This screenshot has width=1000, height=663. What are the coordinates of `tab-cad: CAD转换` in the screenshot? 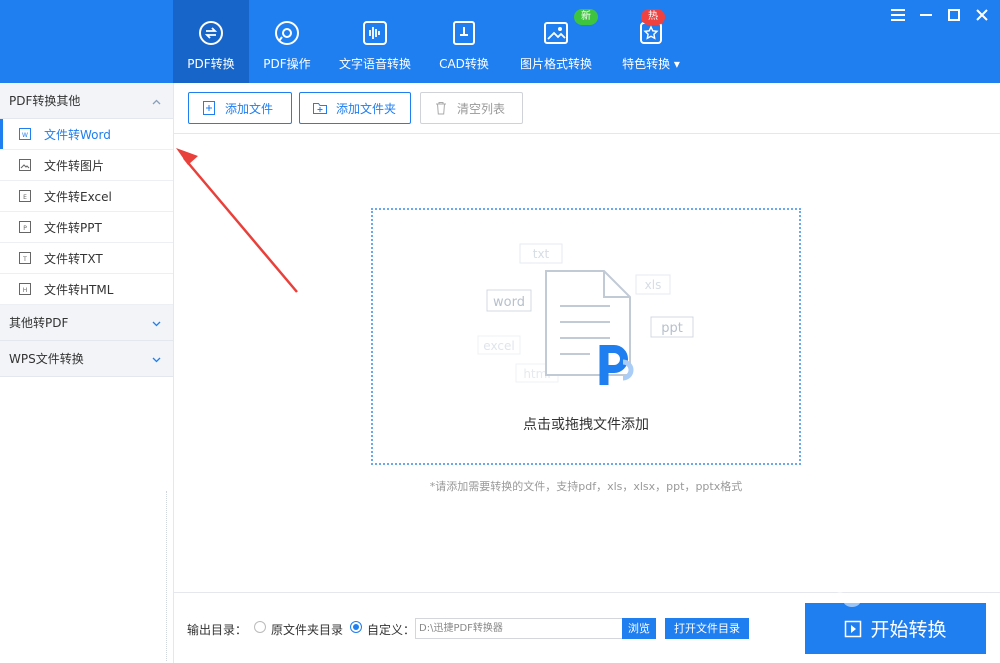 It's located at (464, 41).